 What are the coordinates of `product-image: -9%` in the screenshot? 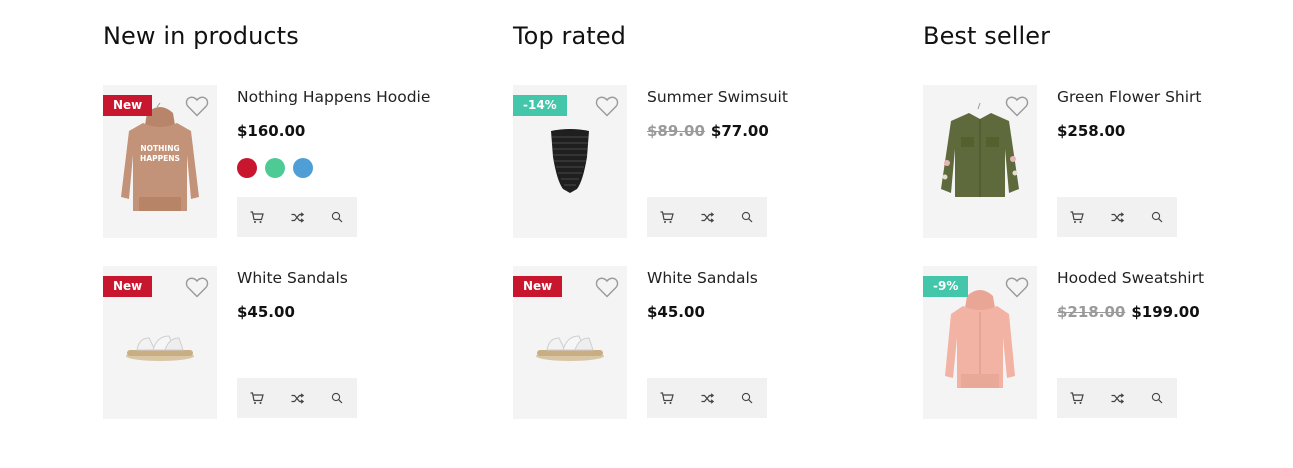 It's located at (980, 342).